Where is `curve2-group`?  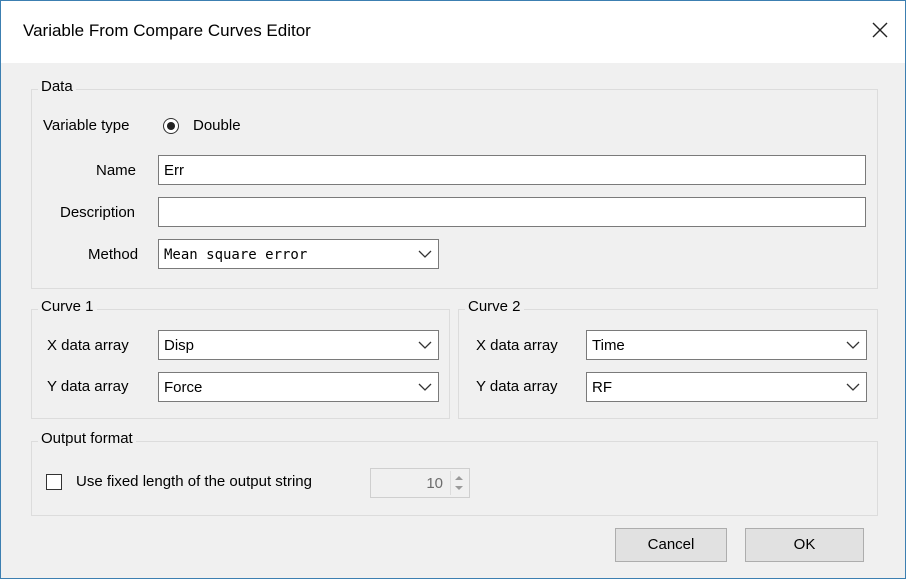 curve2-group is located at coordinates (668, 364).